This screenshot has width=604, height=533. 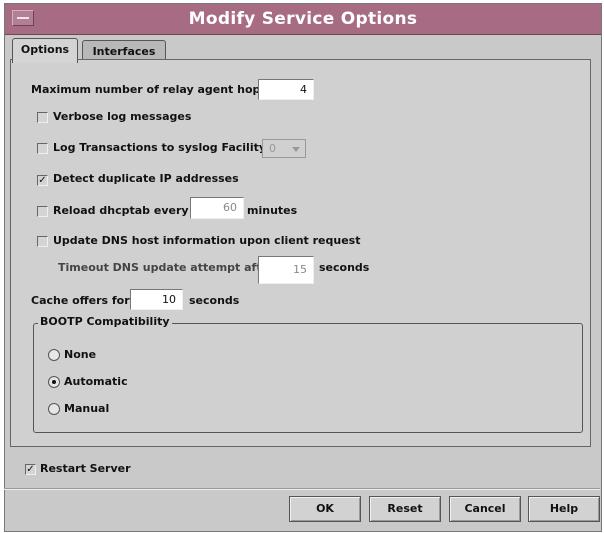 I want to click on max-hops-input: 4, so click(x=286, y=89).